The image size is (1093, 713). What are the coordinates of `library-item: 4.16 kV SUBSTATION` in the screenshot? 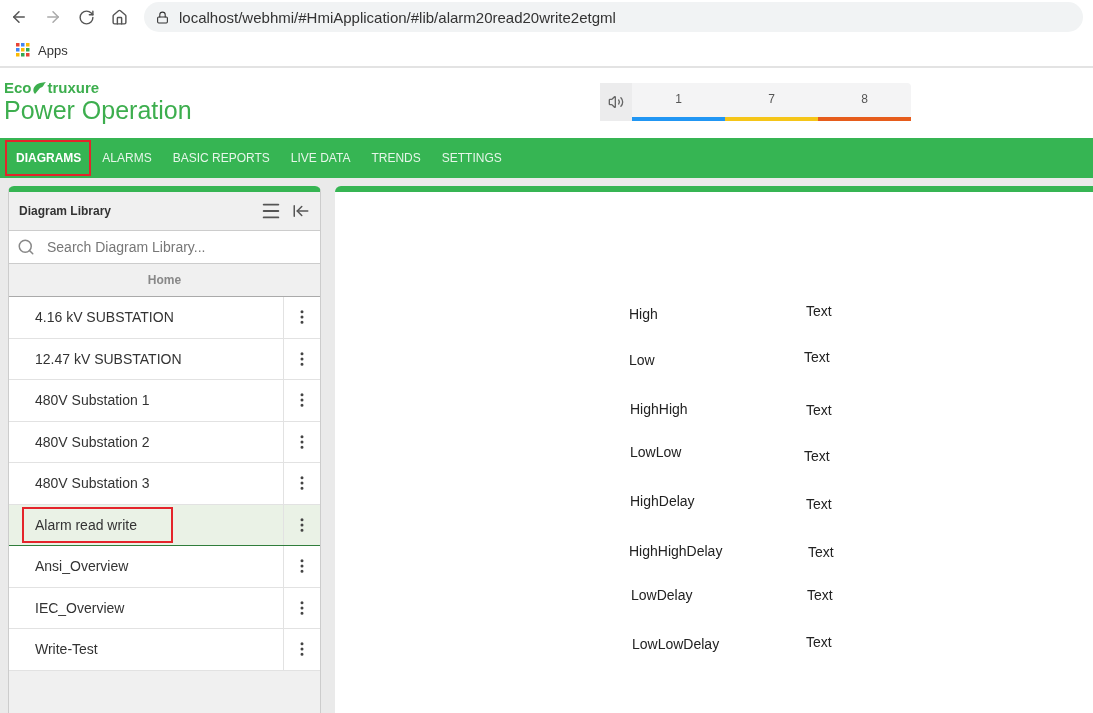 It's located at (164, 318).